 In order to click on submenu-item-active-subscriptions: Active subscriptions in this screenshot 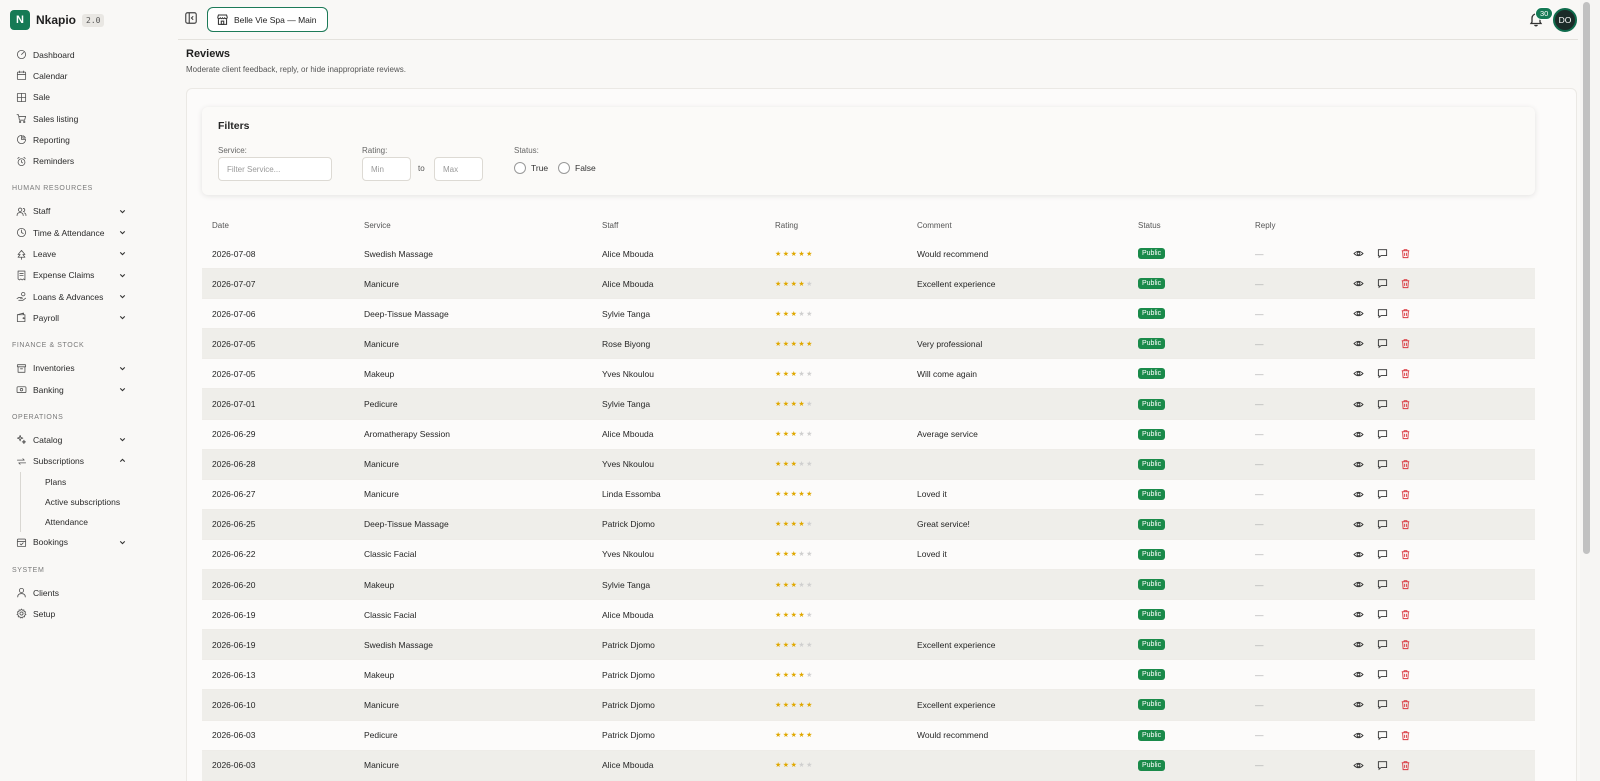, I will do `click(99, 502)`.